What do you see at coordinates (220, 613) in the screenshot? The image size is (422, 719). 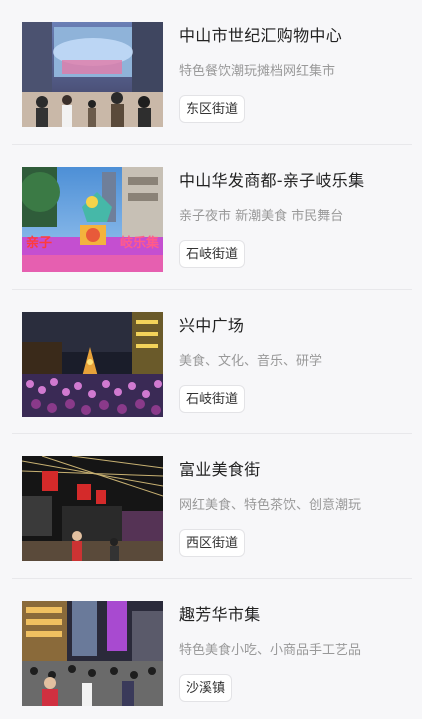 I see `venue-title: 趣芳华市集` at bounding box center [220, 613].